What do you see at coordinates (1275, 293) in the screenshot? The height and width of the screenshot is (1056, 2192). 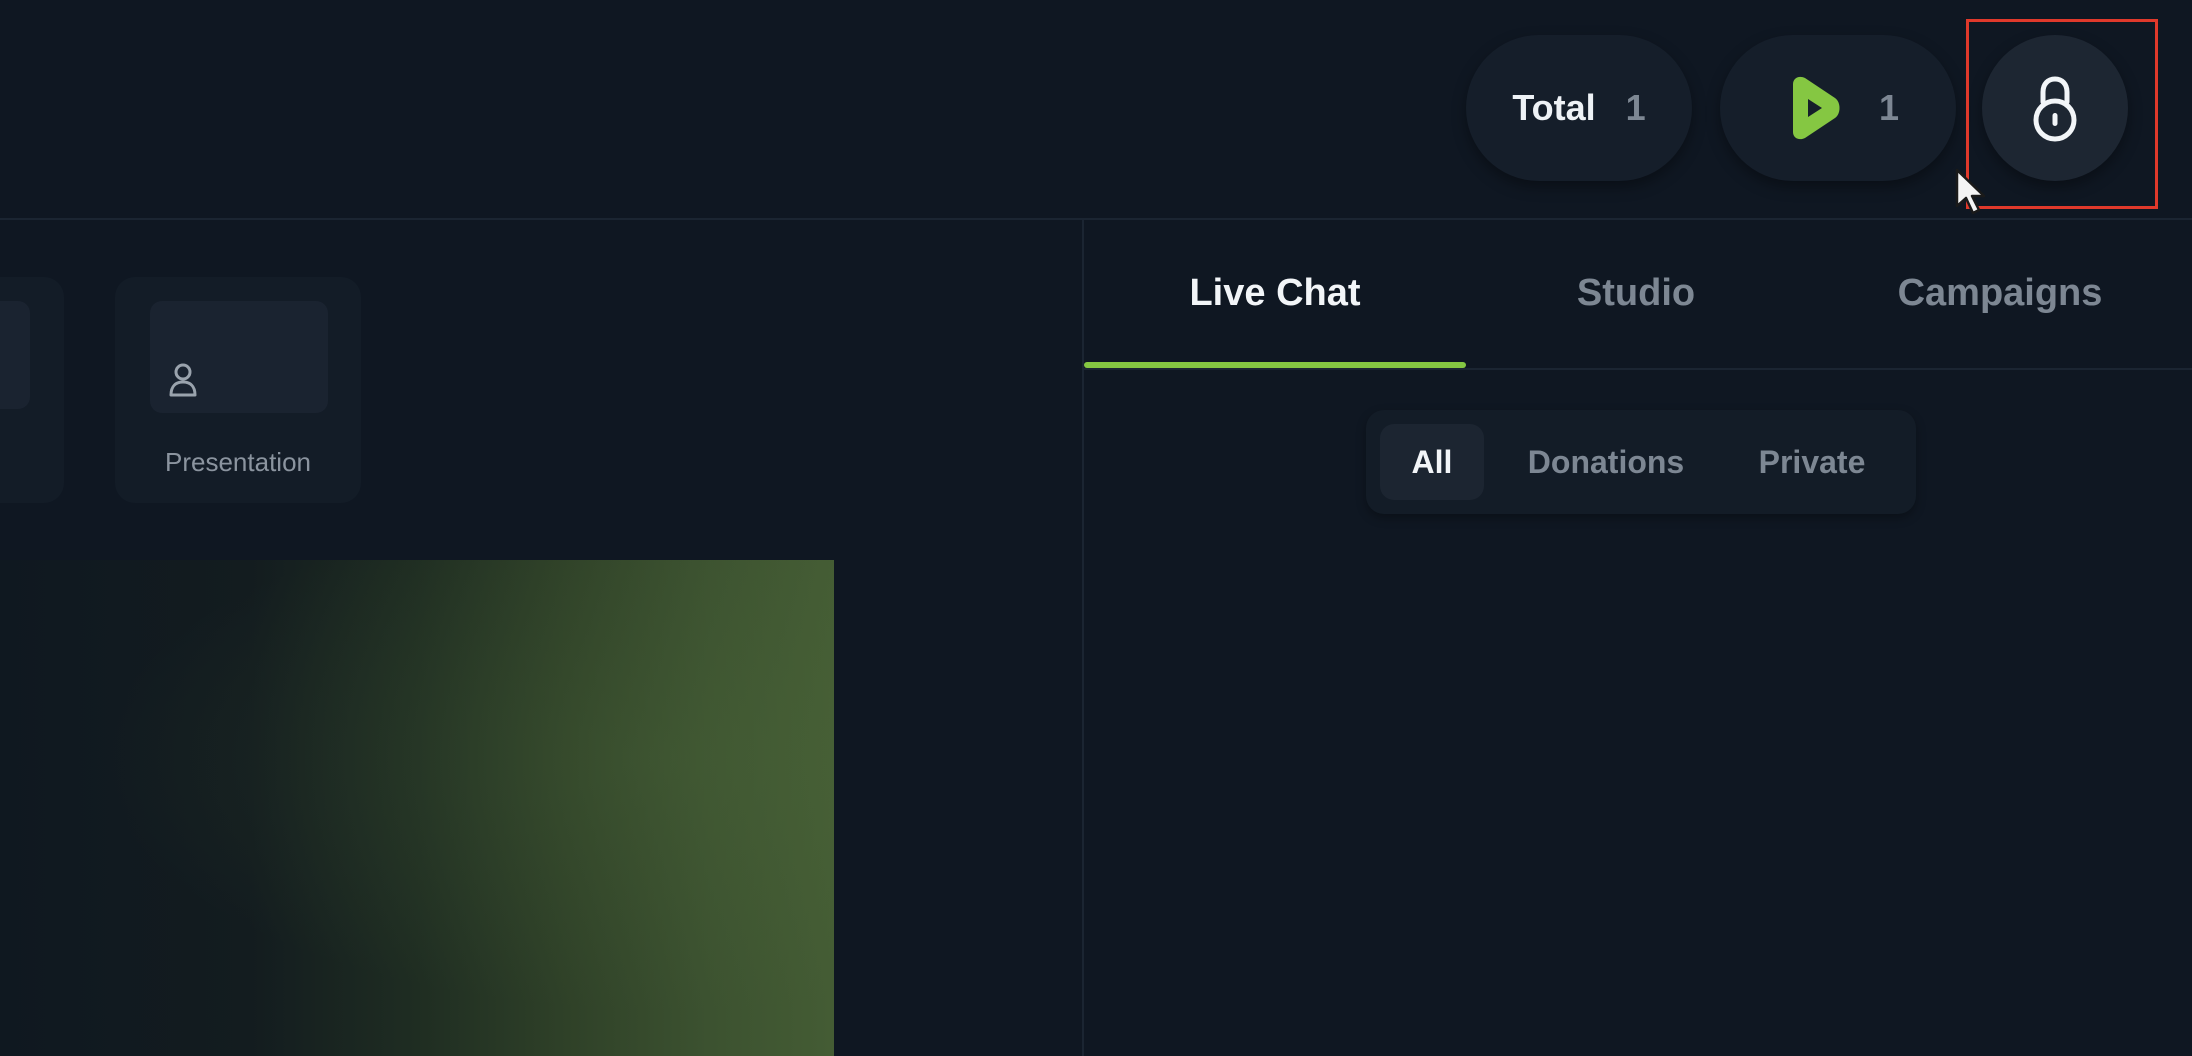 I see `tab-live-chat: Live Chat` at bounding box center [1275, 293].